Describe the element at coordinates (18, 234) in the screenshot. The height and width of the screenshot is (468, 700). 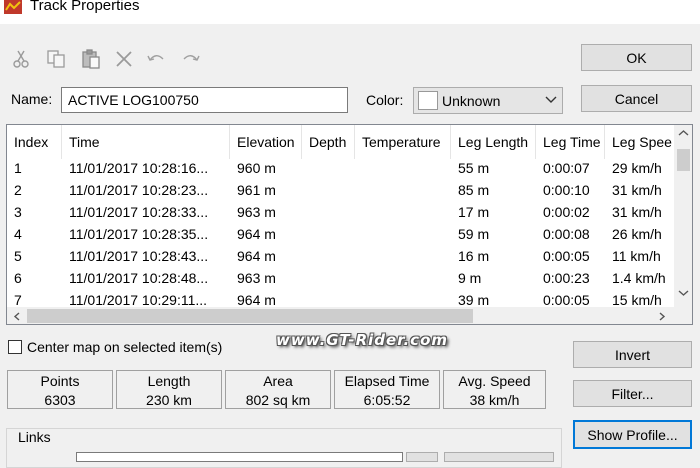
I see `table-cell: 4` at that location.